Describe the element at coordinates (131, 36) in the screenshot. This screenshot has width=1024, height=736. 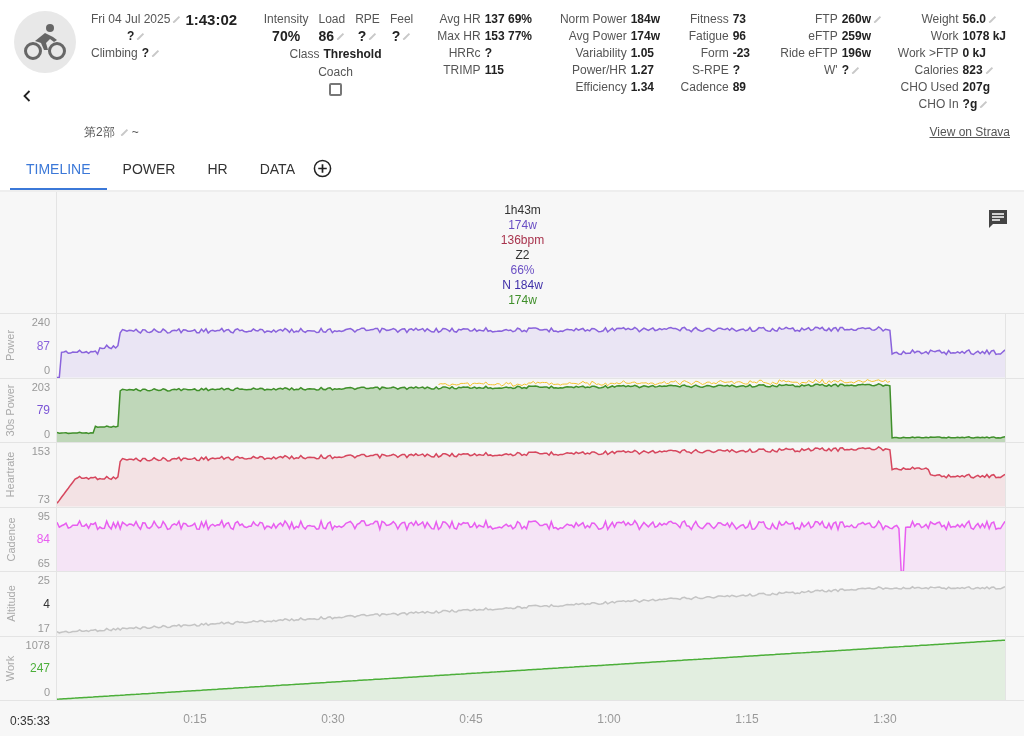
I see `activity-type-value: ?` at that location.